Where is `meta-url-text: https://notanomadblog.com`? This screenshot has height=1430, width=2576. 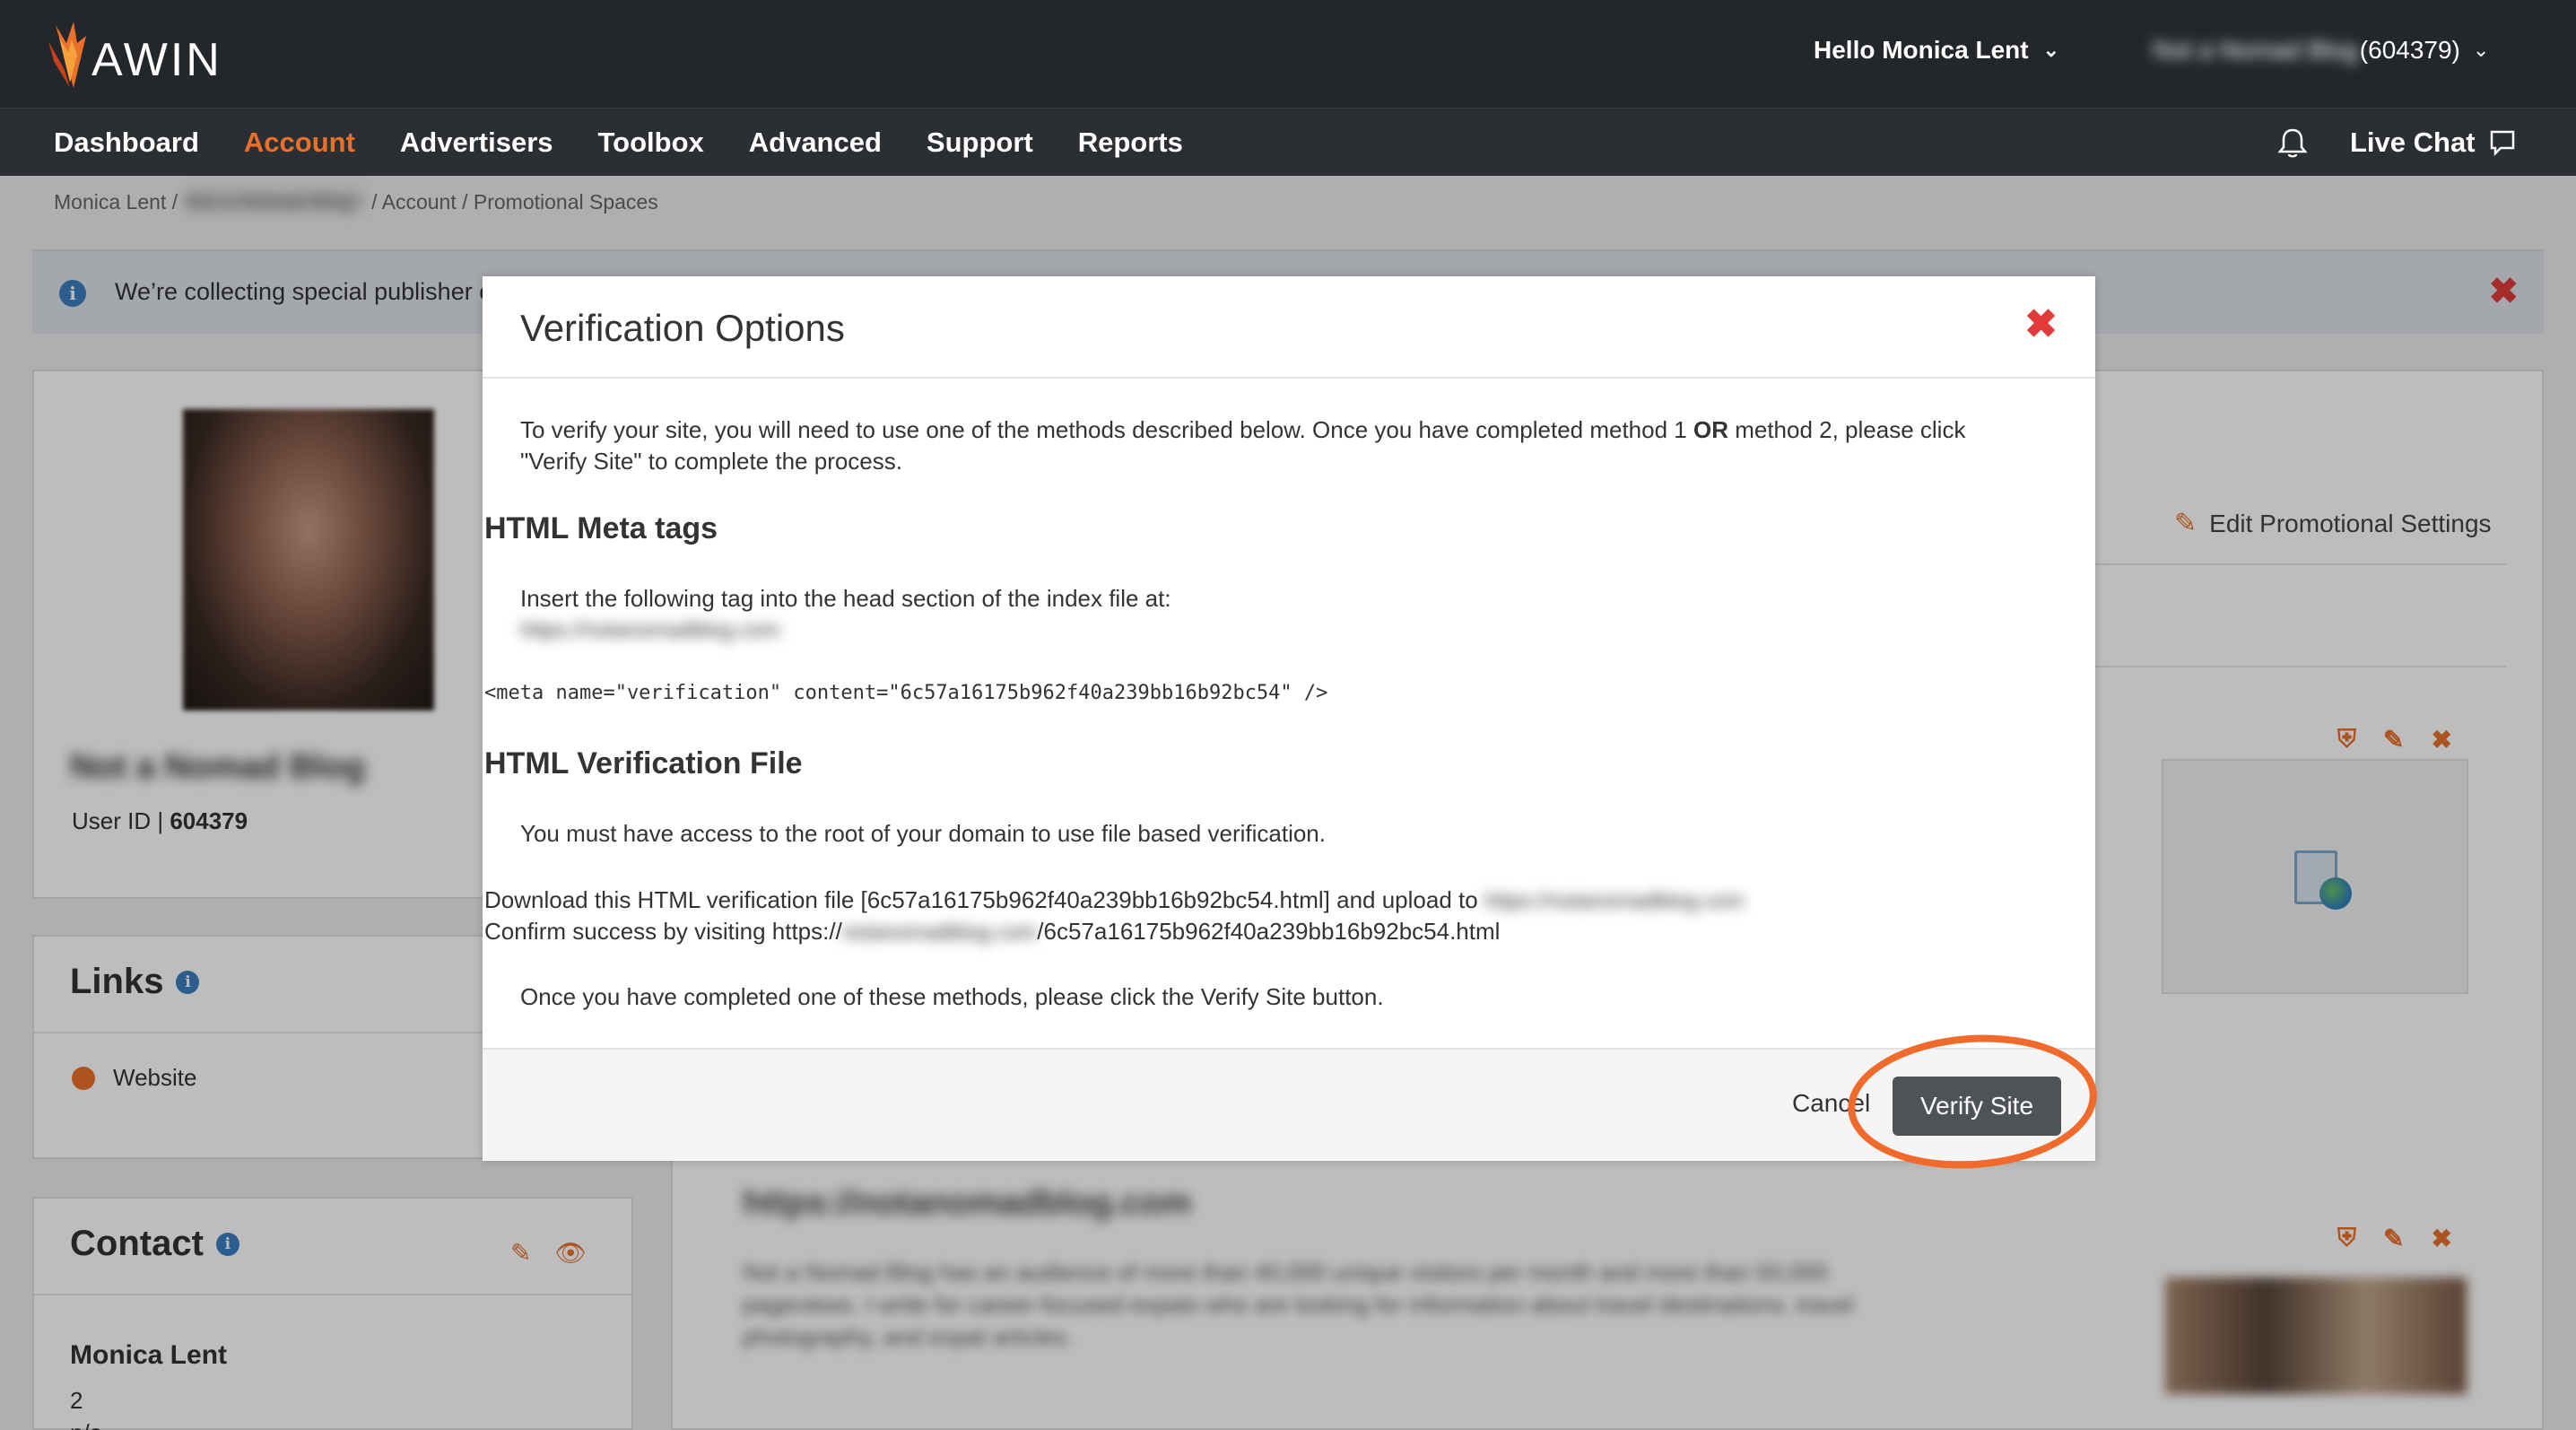 meta-url-text: https://notanomadblog.com is located at coordinates (650, 630).